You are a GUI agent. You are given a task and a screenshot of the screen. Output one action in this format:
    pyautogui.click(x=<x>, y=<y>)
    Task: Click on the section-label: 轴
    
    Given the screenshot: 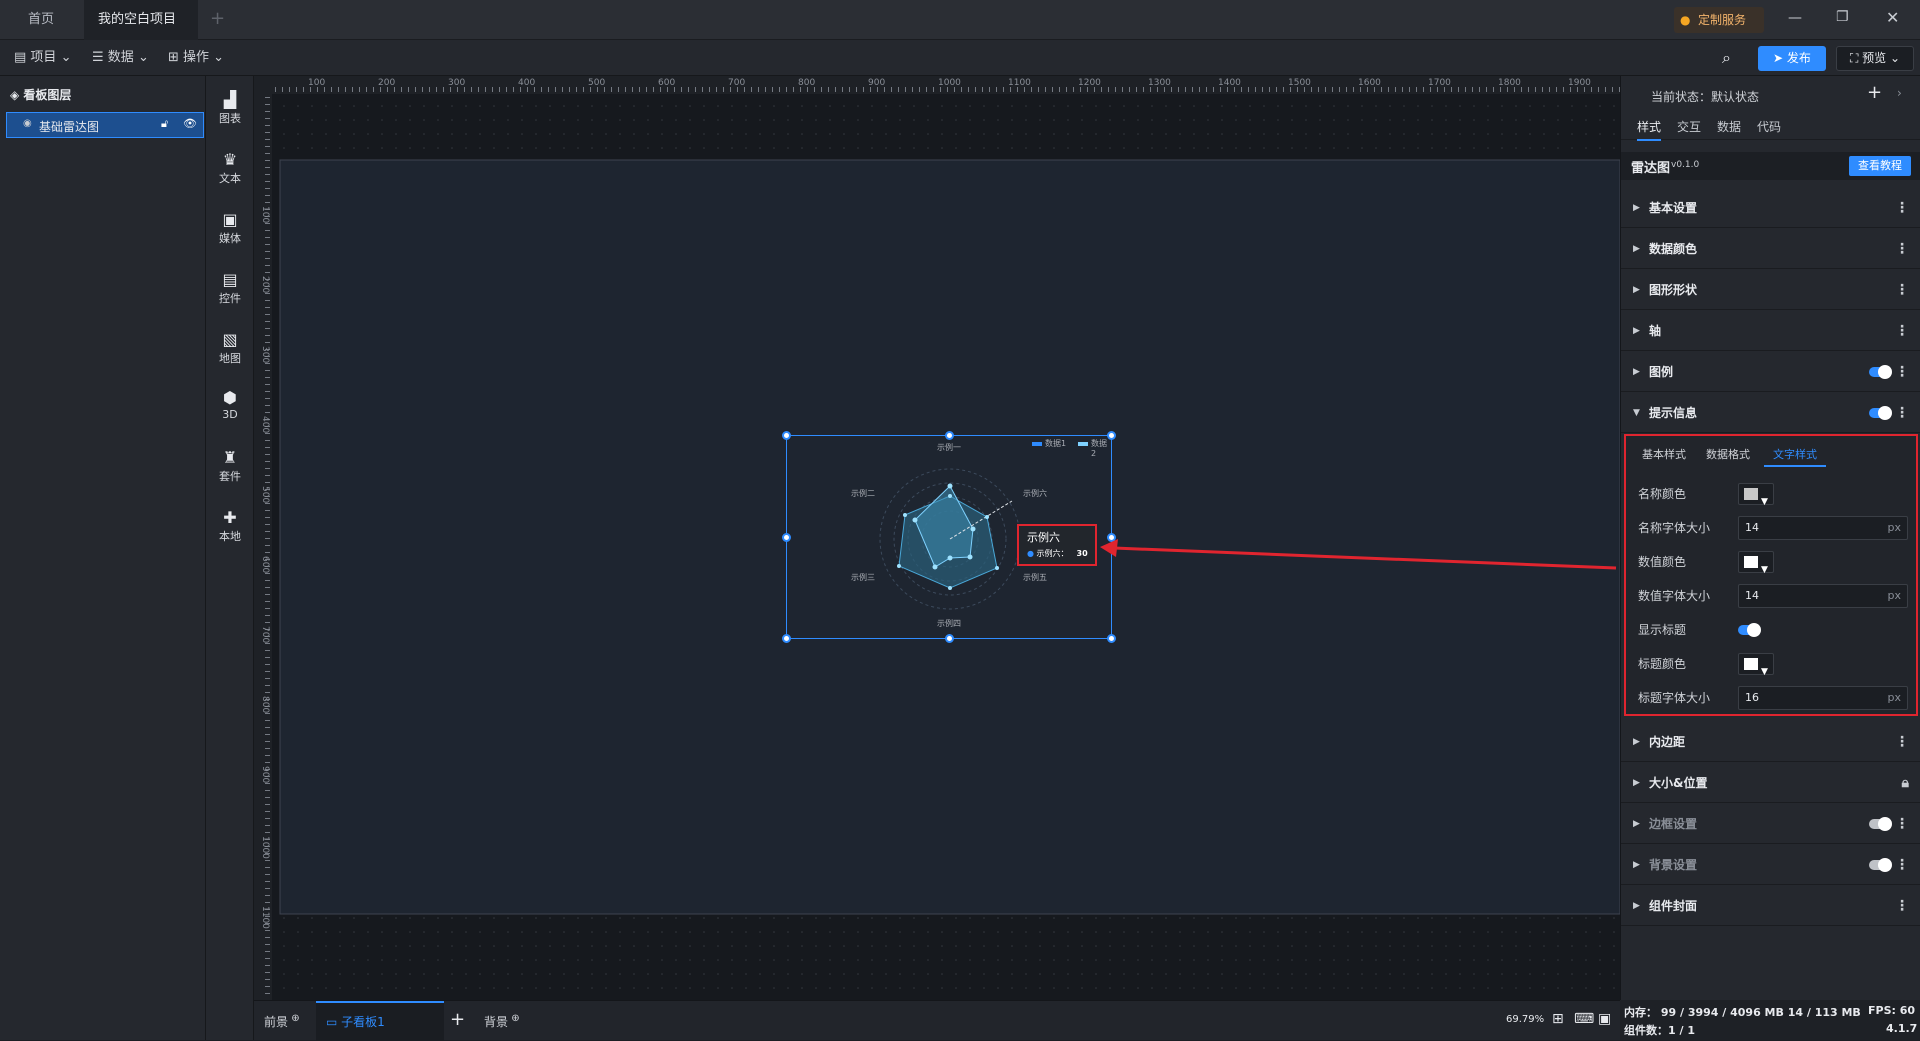 What is the action you would take?
    pyautogui.click(x=1655, y=331)
    